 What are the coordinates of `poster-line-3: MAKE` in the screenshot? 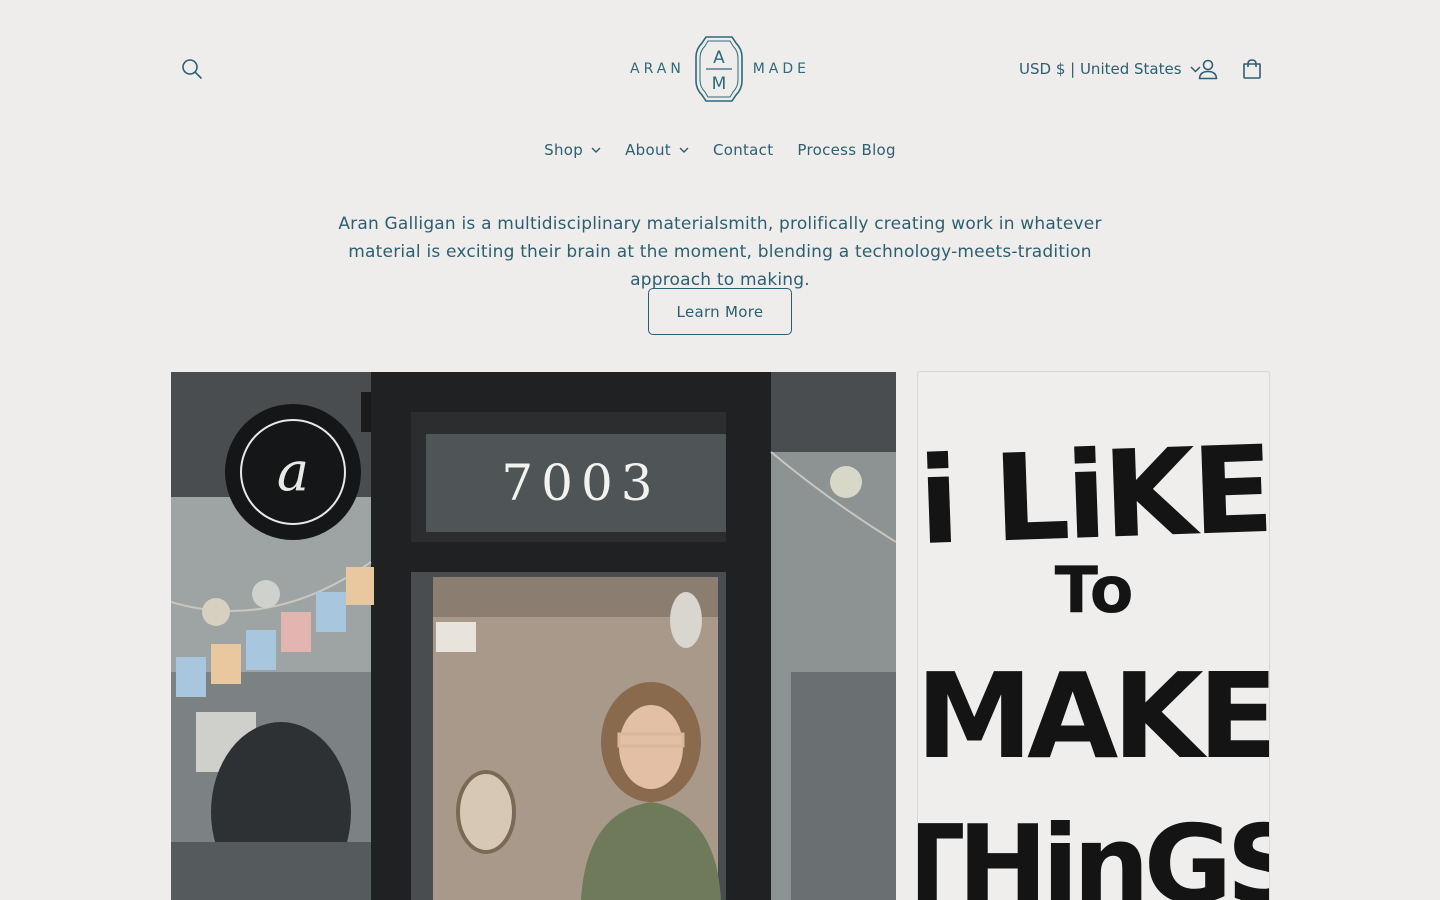 It's located at (1094, 716).